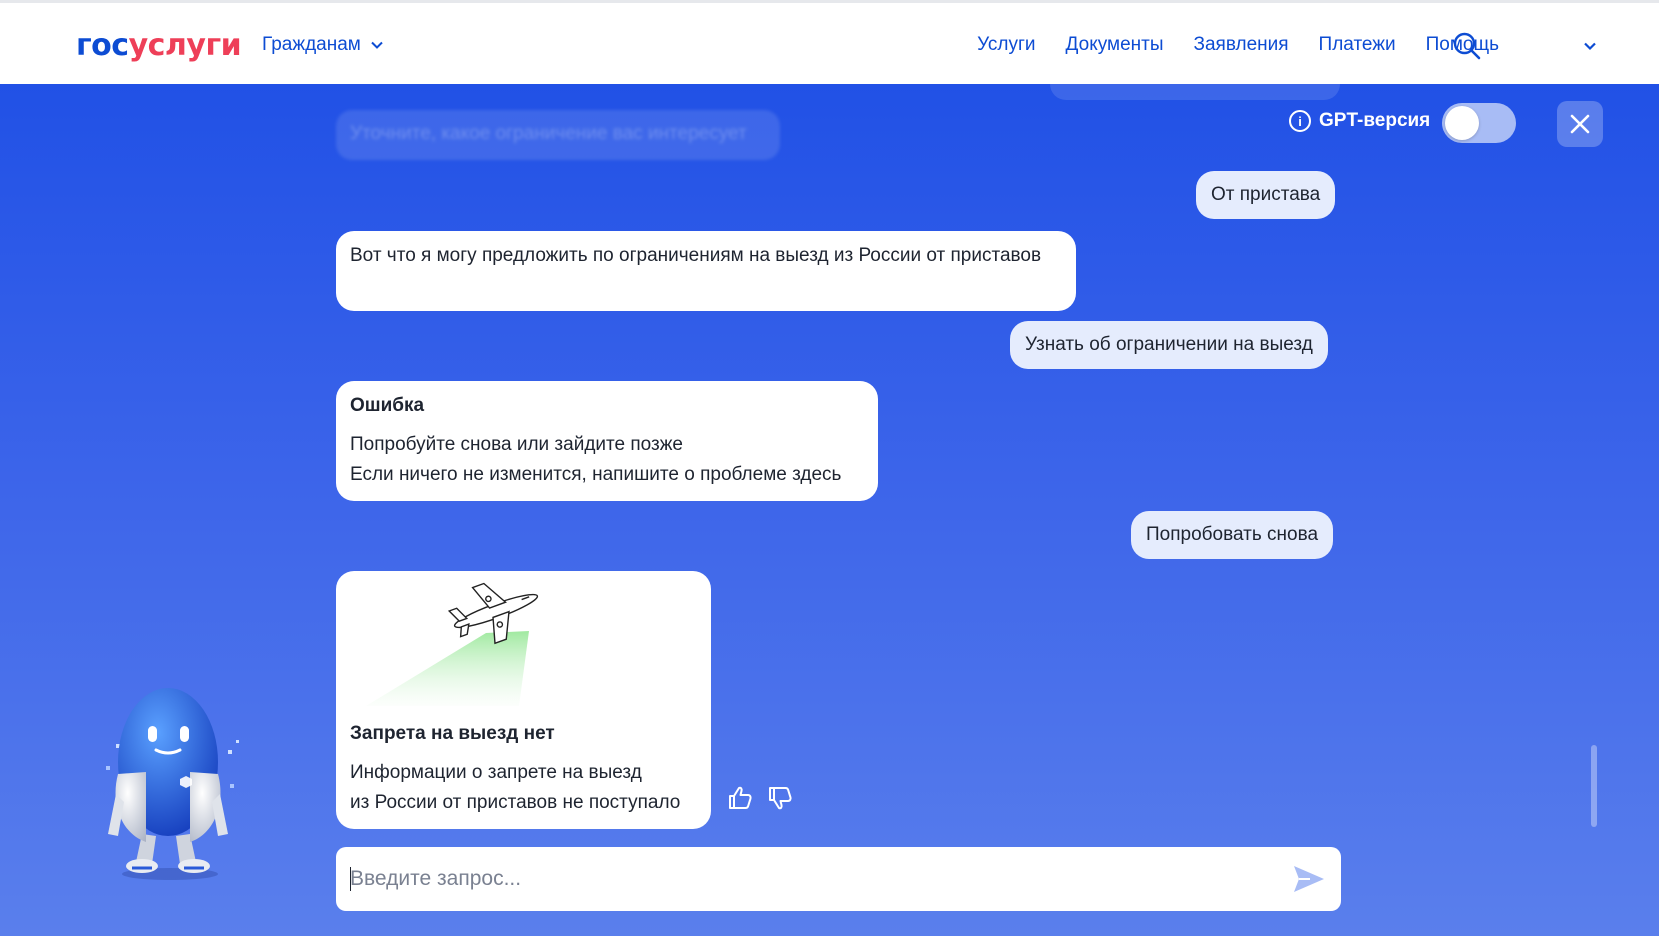  I want to click on error-line: Попробуйте снова или зайдите позже, so click(516, 444).